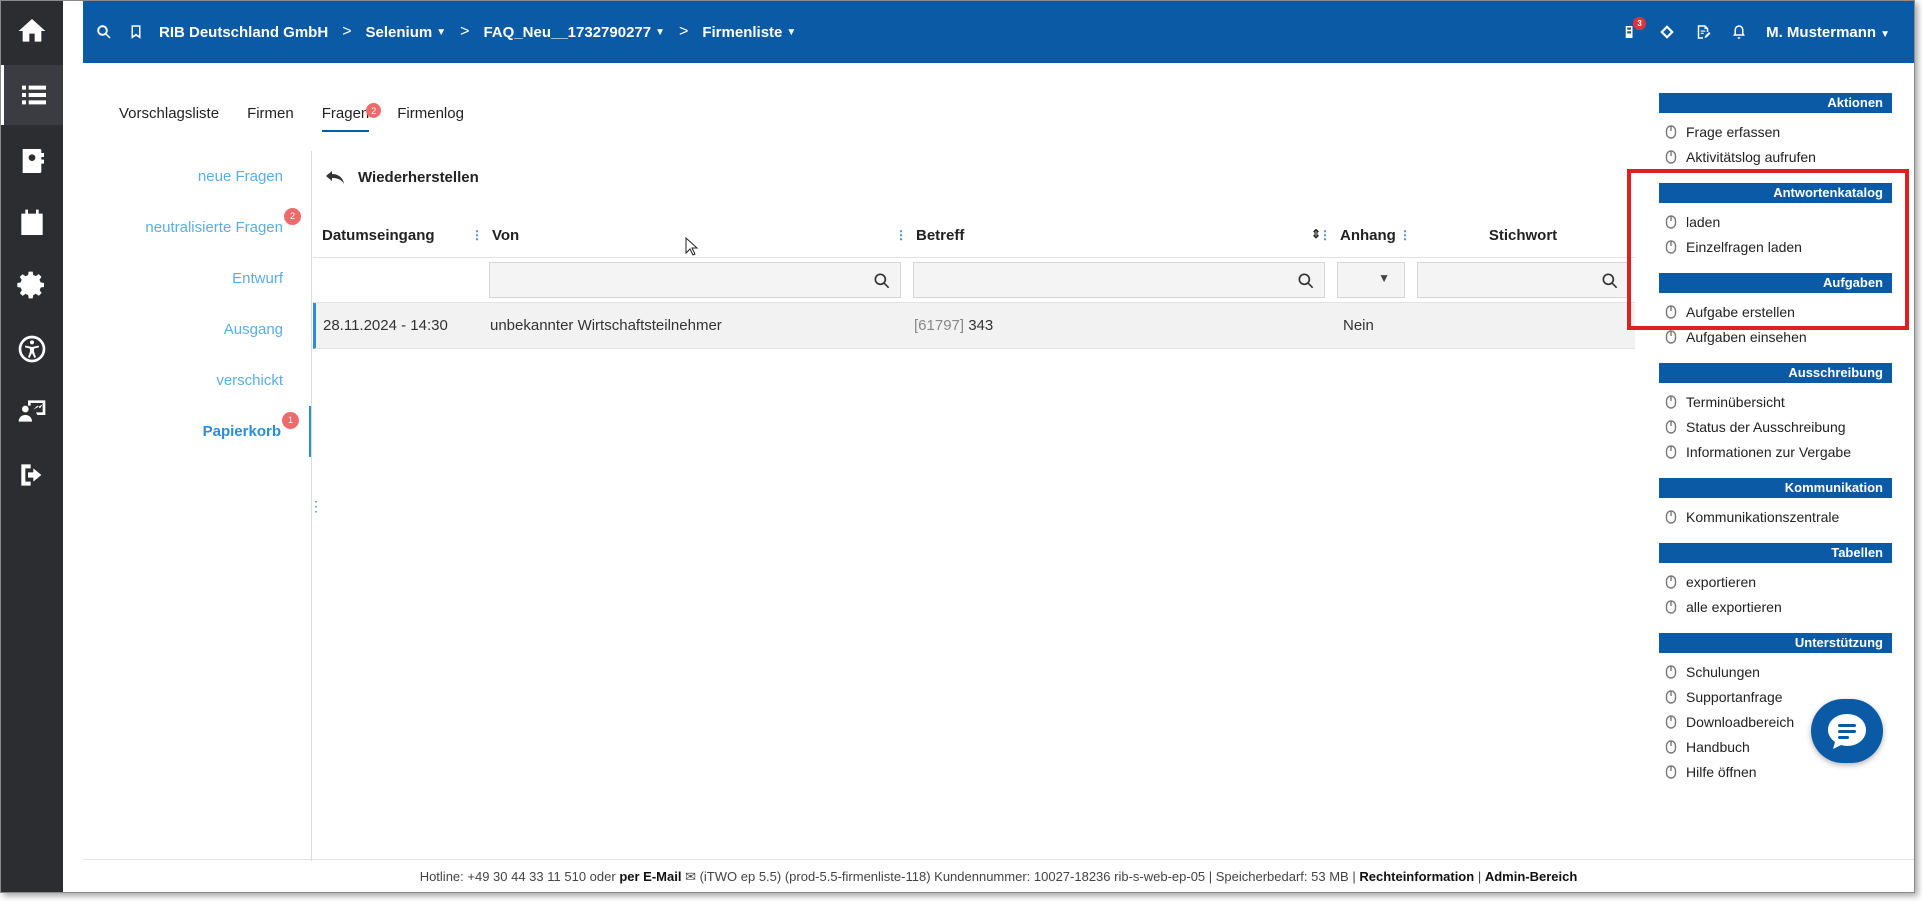 The height and width of the screenshot is (903, 1922). Describe the element at coordinates (1768, 451) in the screenshot. I see `action-label: Informationen zur Vergabe` at that location.